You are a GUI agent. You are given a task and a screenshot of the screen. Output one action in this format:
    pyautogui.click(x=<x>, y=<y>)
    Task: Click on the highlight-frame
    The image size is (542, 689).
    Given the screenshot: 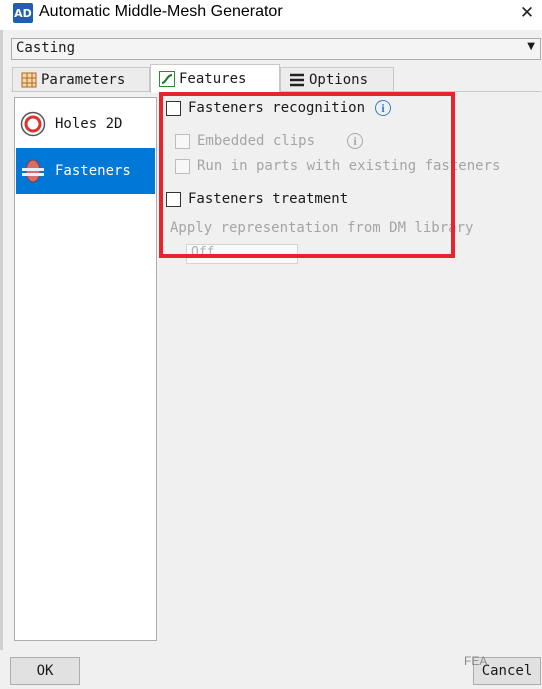 What is the action you would take?
    pyautogui.click(x=307, y=175)
    